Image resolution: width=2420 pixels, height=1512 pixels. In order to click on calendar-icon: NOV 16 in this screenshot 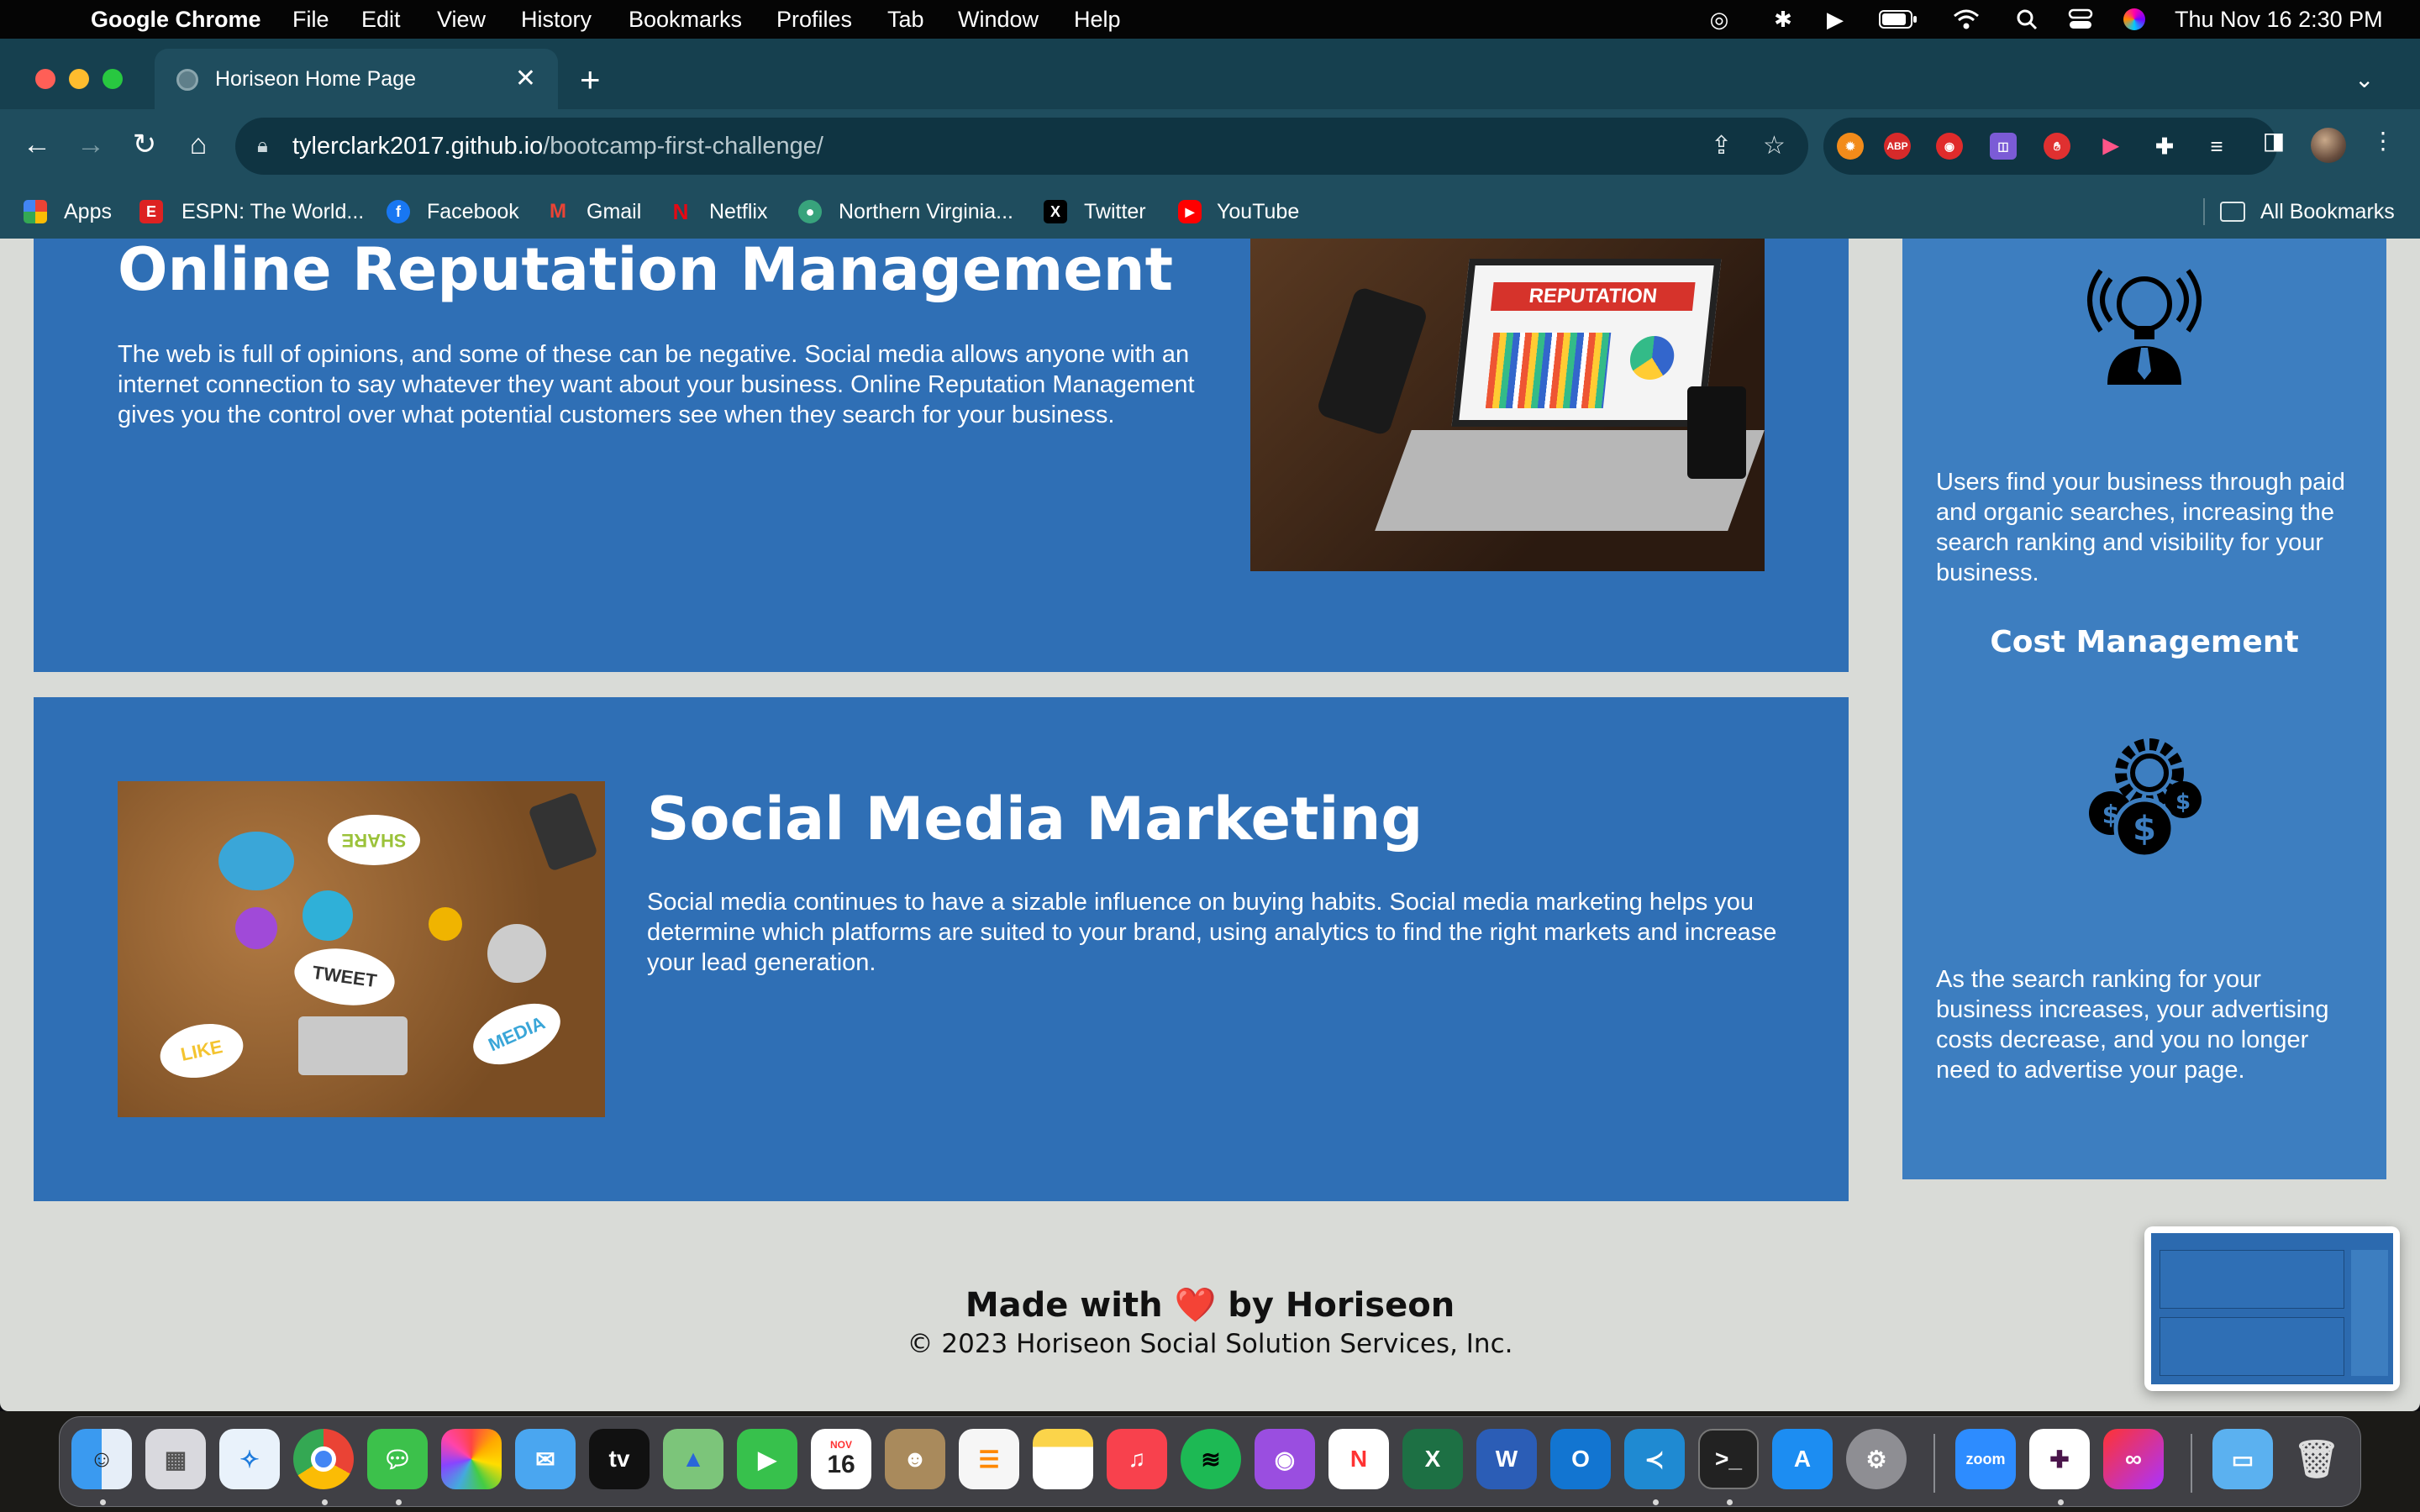, I will do `click(841, 1459)`.